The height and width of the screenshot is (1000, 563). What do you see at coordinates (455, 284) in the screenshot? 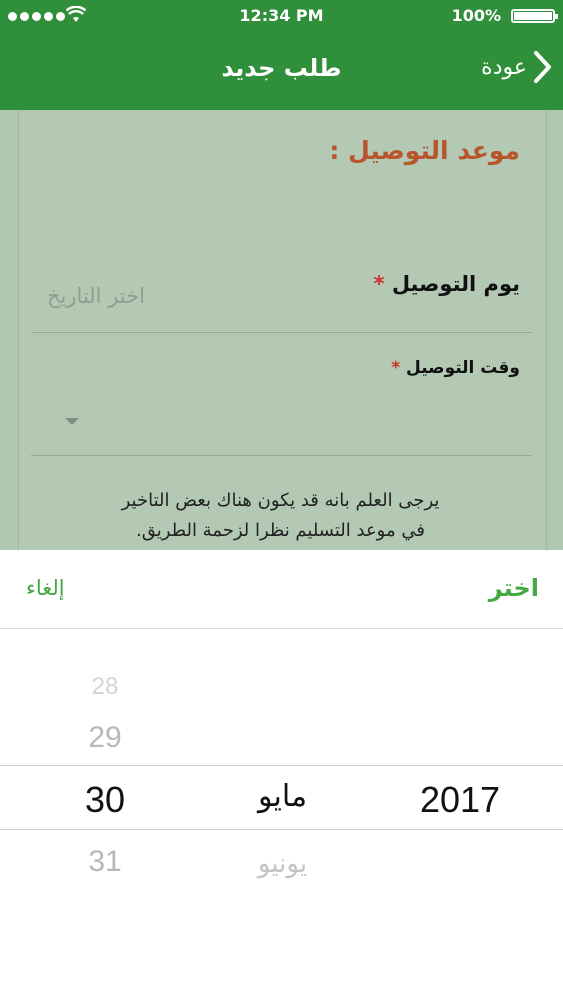
I see `delivery-date-label-text: يوم التوصيل` at bounding box center [455, 284].